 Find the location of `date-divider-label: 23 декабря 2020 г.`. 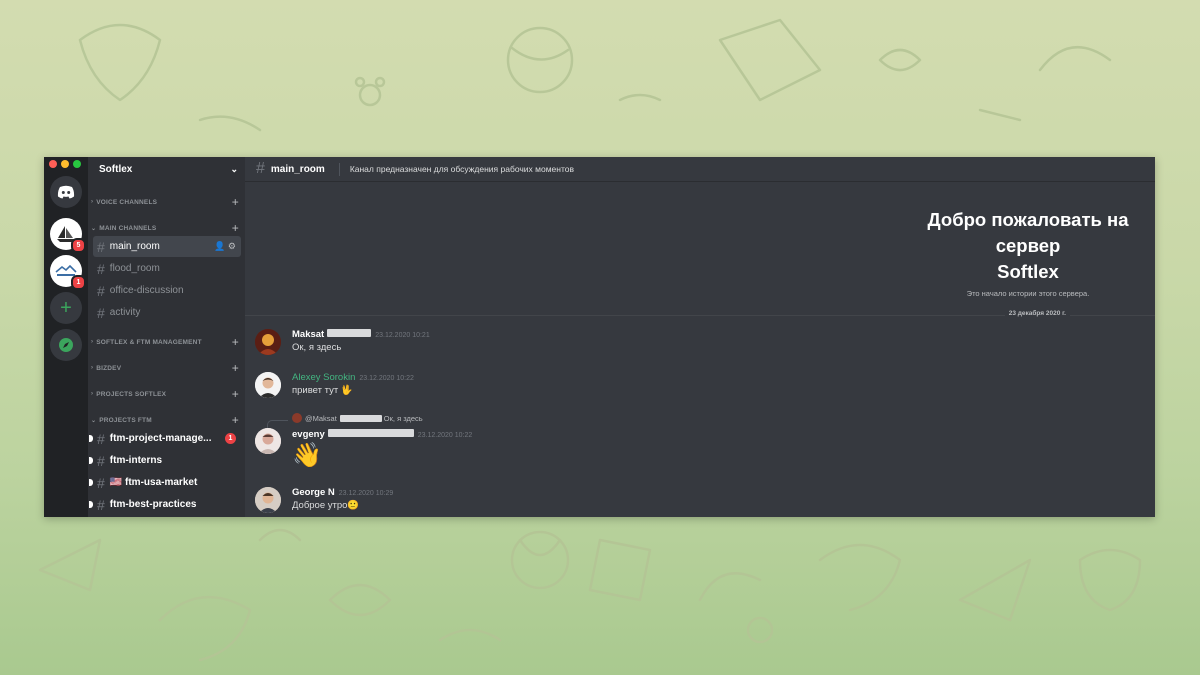

date-divider-label: 23 декабря 2020 г. is located at coordinates (1037, 313).